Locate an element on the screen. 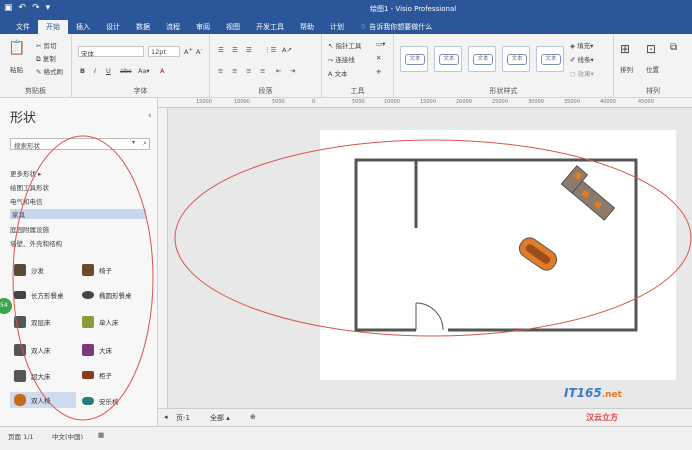  style-swatch-3: 文本 is located at coordinates (482, 59).